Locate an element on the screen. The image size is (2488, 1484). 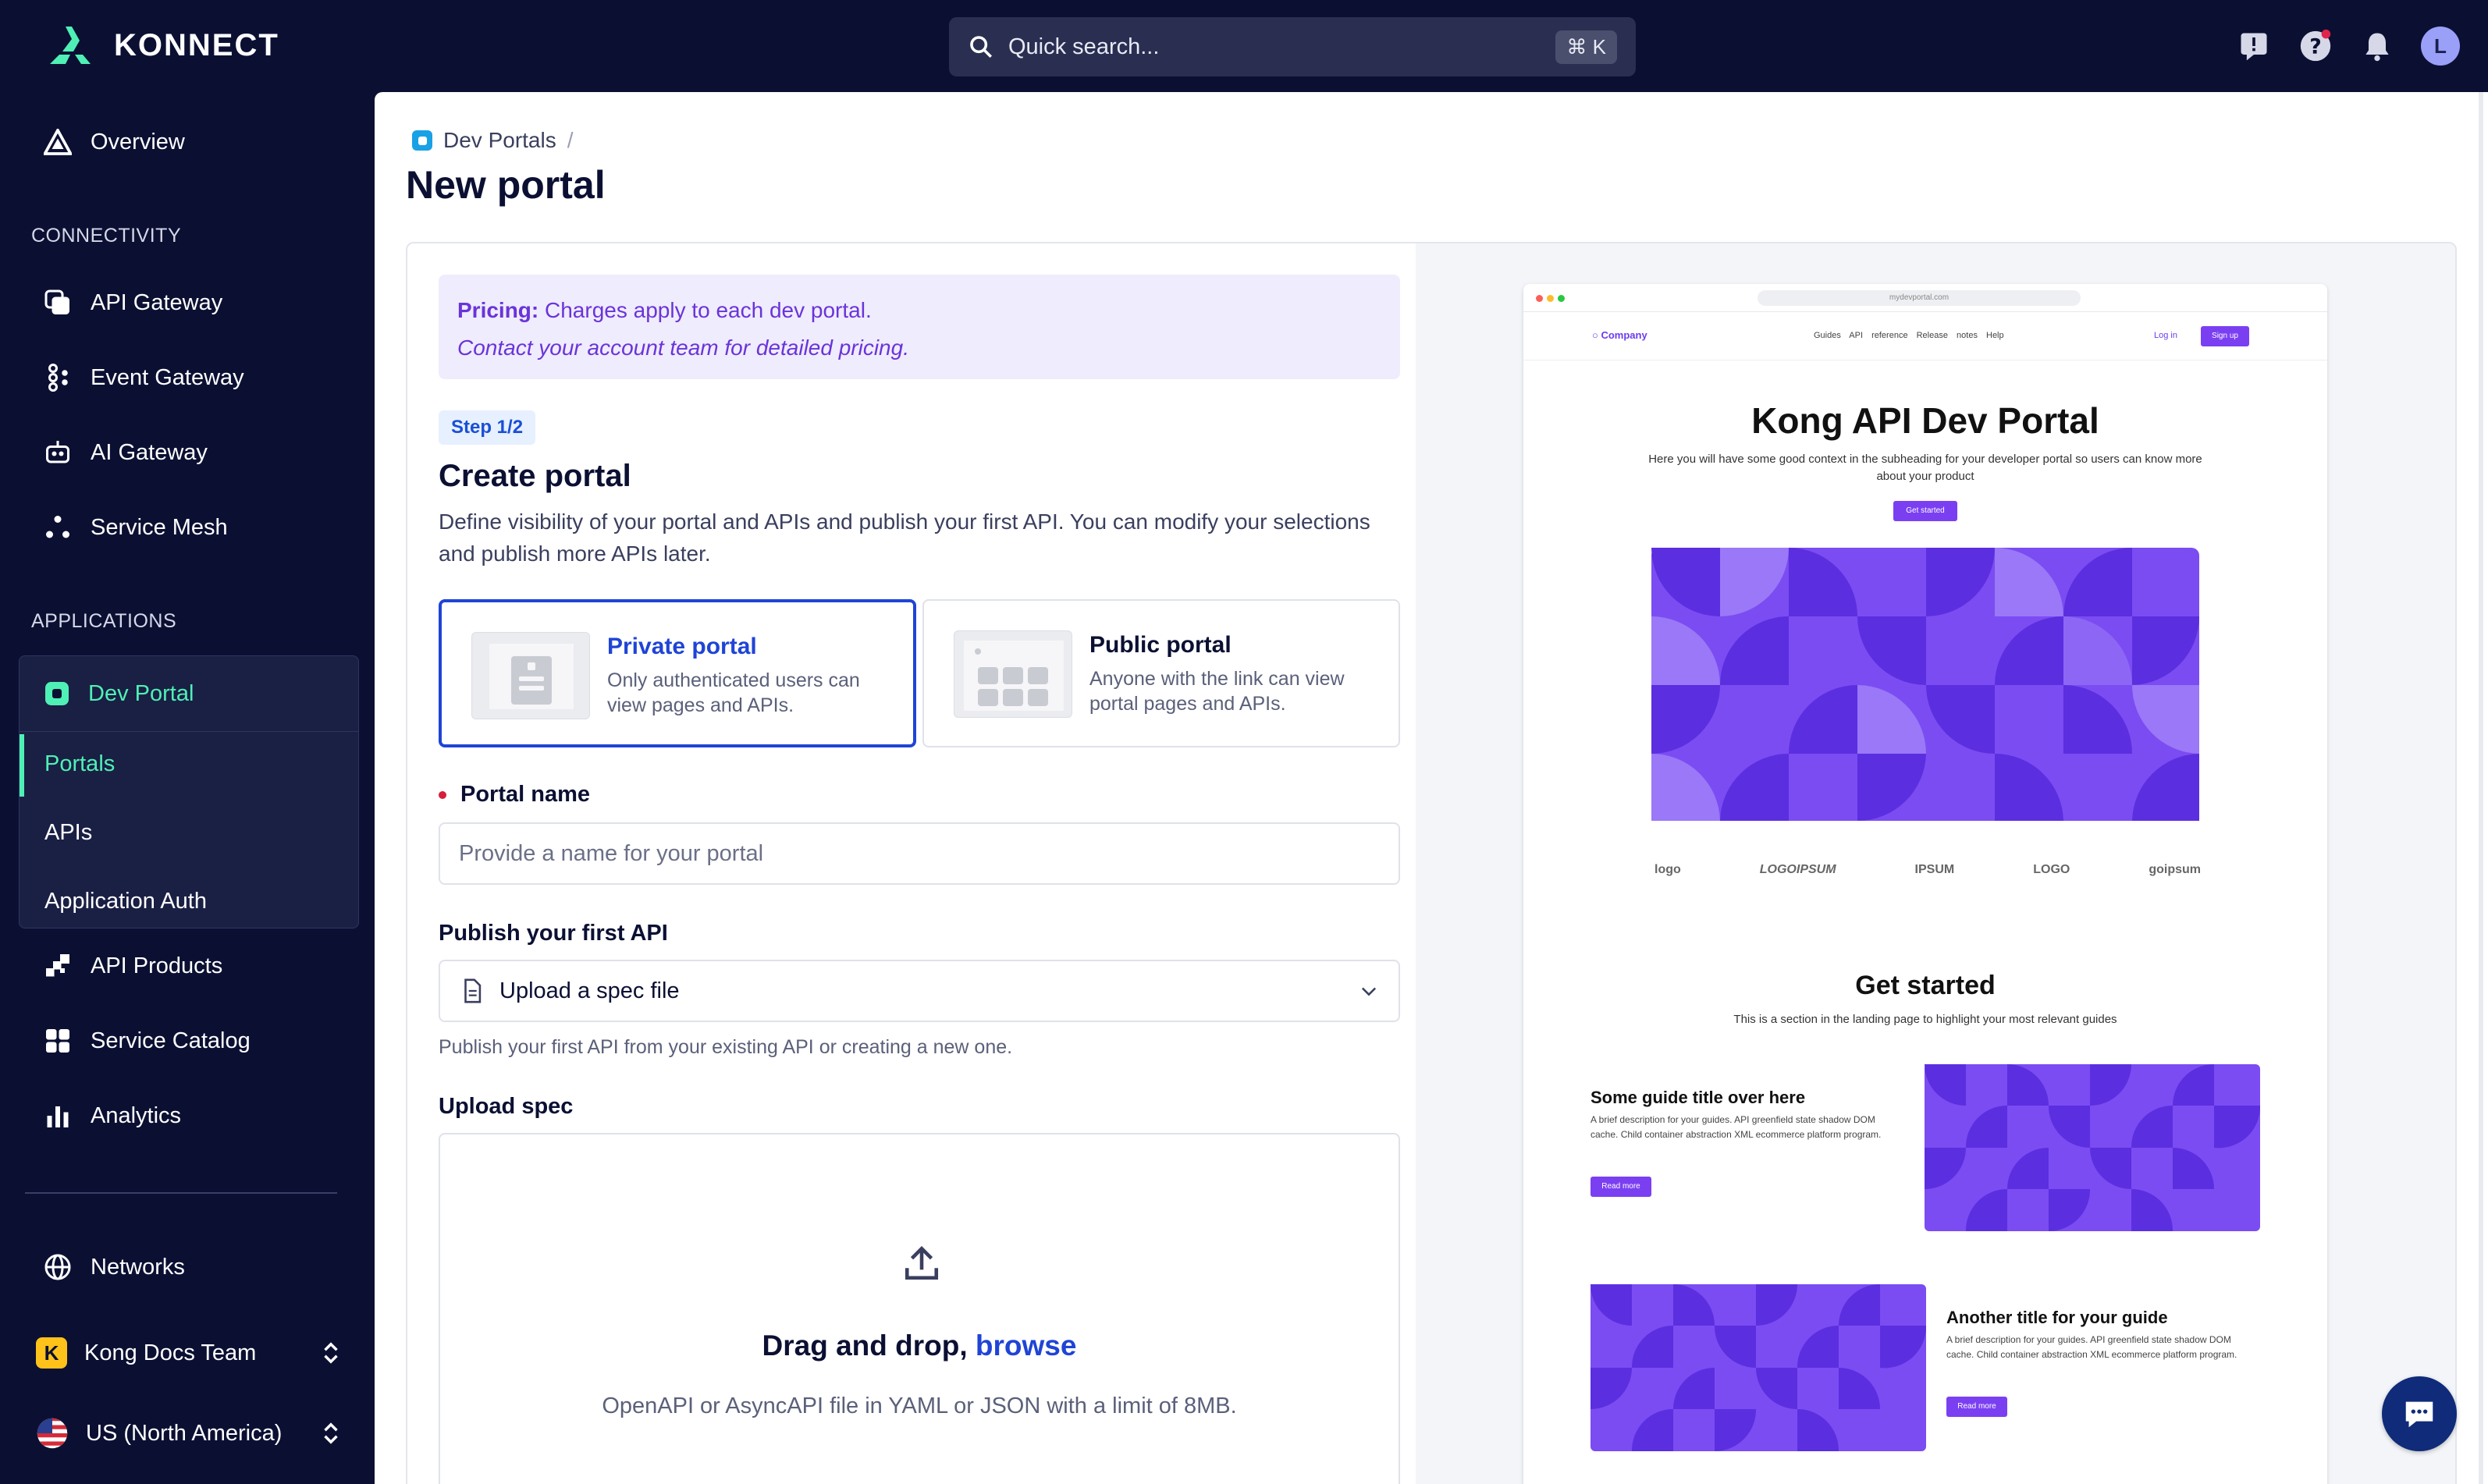
feedback-icon is located at coordinates (2254, 46).